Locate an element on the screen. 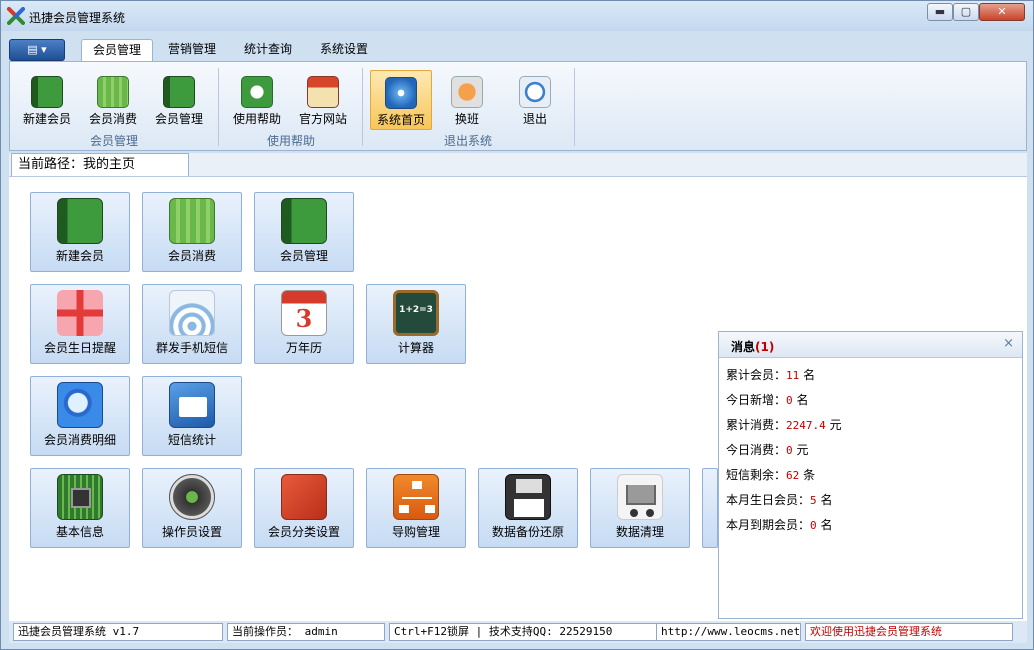 The width and height of the screenshot is (1034, 650). chalkboard-formula: 1+2=3 is located at coordinates (416, 310).